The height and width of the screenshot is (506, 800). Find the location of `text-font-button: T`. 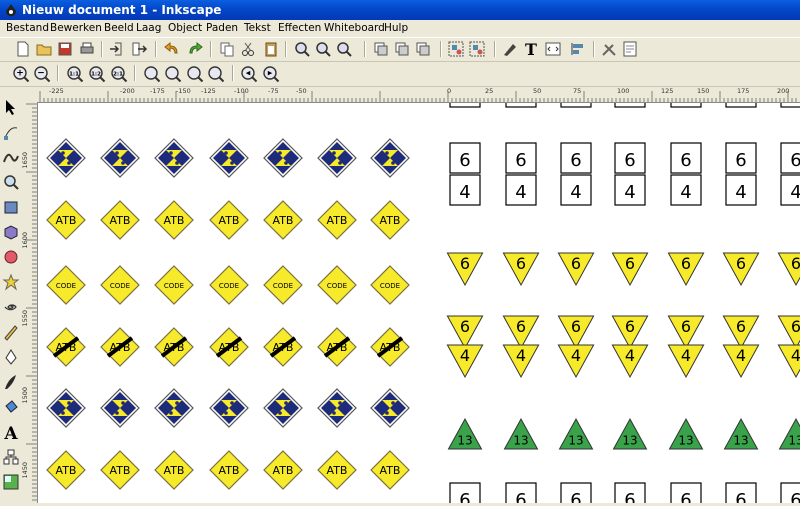

text-font-button: T is located at coordinates (531, 49).